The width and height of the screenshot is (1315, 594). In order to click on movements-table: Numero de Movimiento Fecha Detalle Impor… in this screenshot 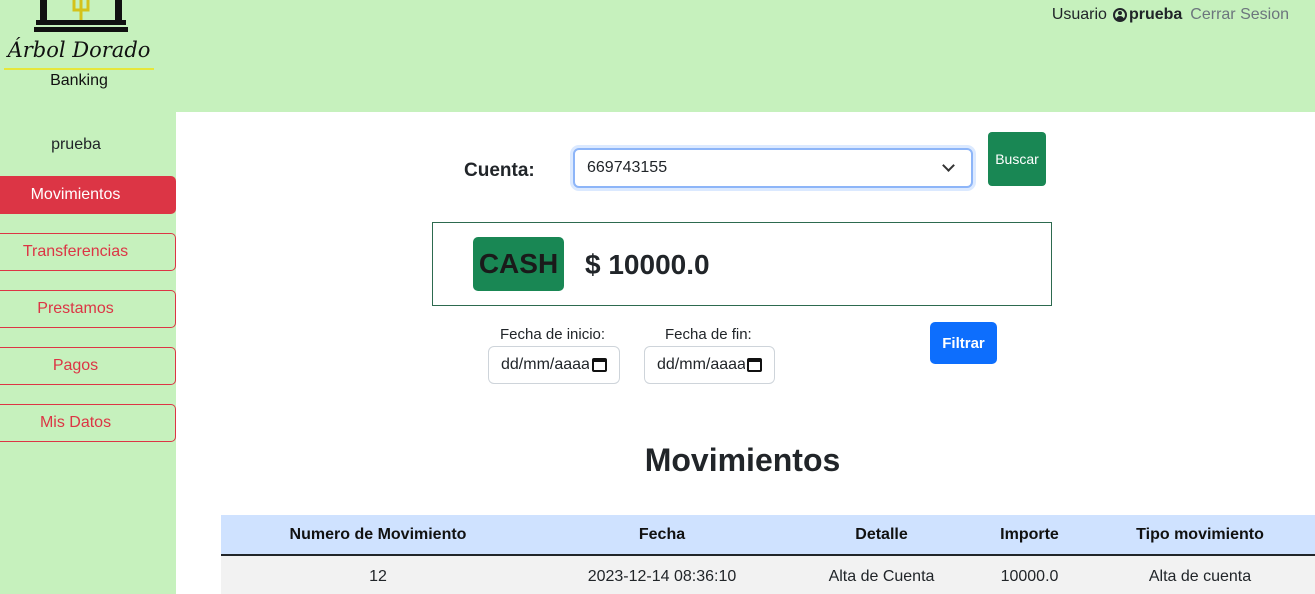, I will do `click(768, 554)`.